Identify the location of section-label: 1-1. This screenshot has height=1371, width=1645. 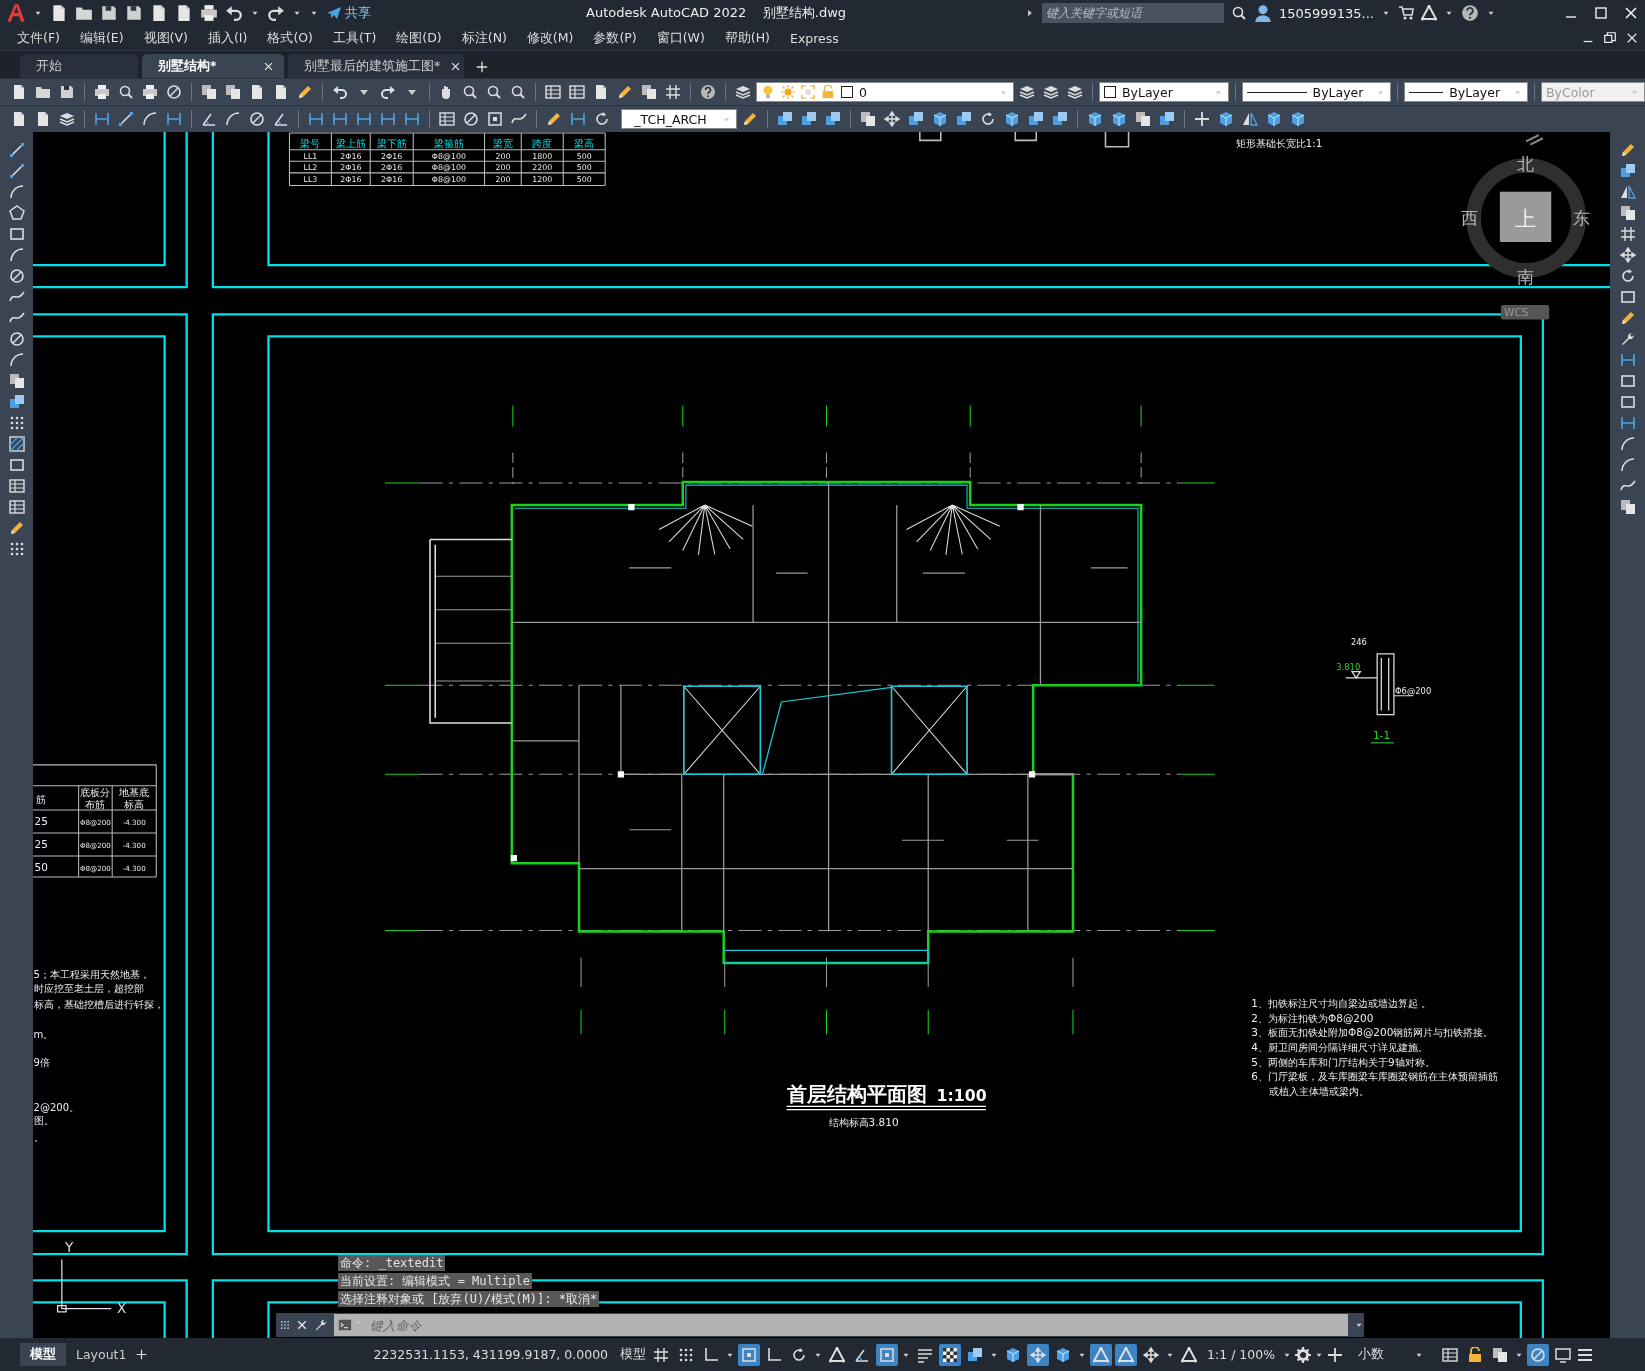
(1381, 734).